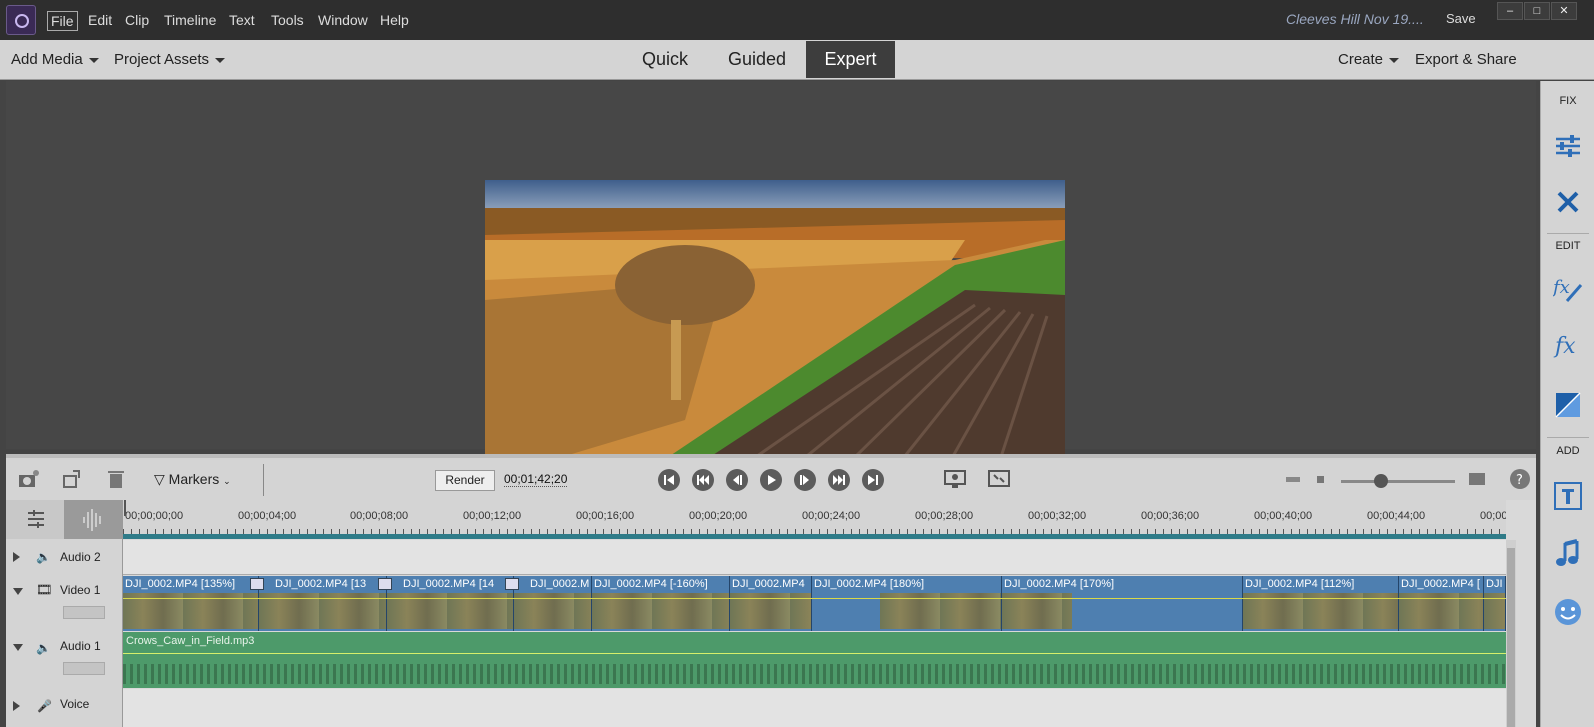 The height and width of the screenshot is (727, 1594). I want to click on rotate-icon, so click(72, 479).